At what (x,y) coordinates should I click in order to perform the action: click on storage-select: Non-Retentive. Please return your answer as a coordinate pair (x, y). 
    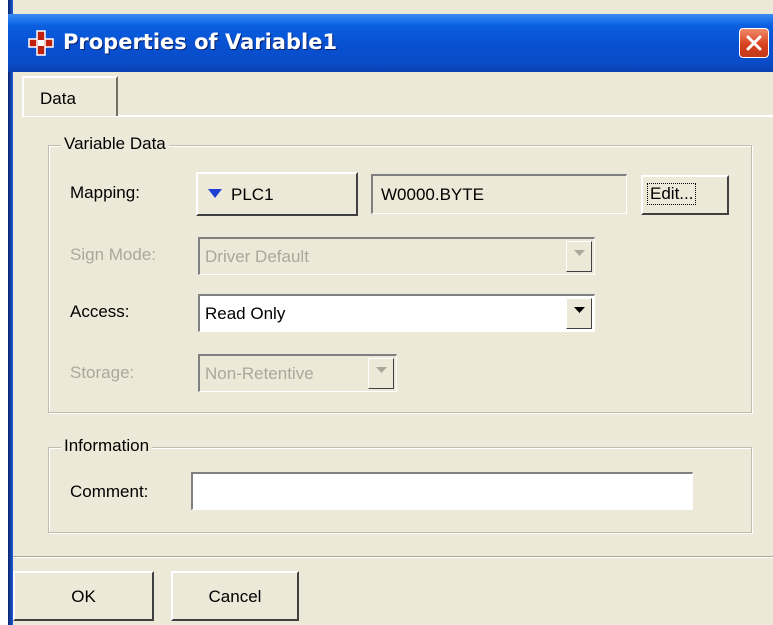
    Looking at the image, I should click on (297, 373).